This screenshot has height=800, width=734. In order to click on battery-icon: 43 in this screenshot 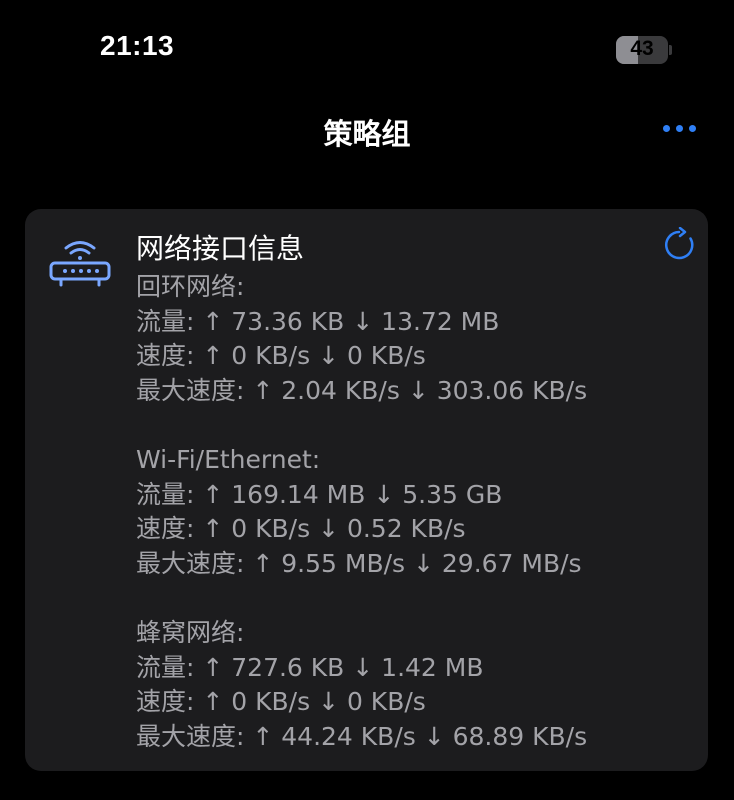, I will do `click(642, 50)`.